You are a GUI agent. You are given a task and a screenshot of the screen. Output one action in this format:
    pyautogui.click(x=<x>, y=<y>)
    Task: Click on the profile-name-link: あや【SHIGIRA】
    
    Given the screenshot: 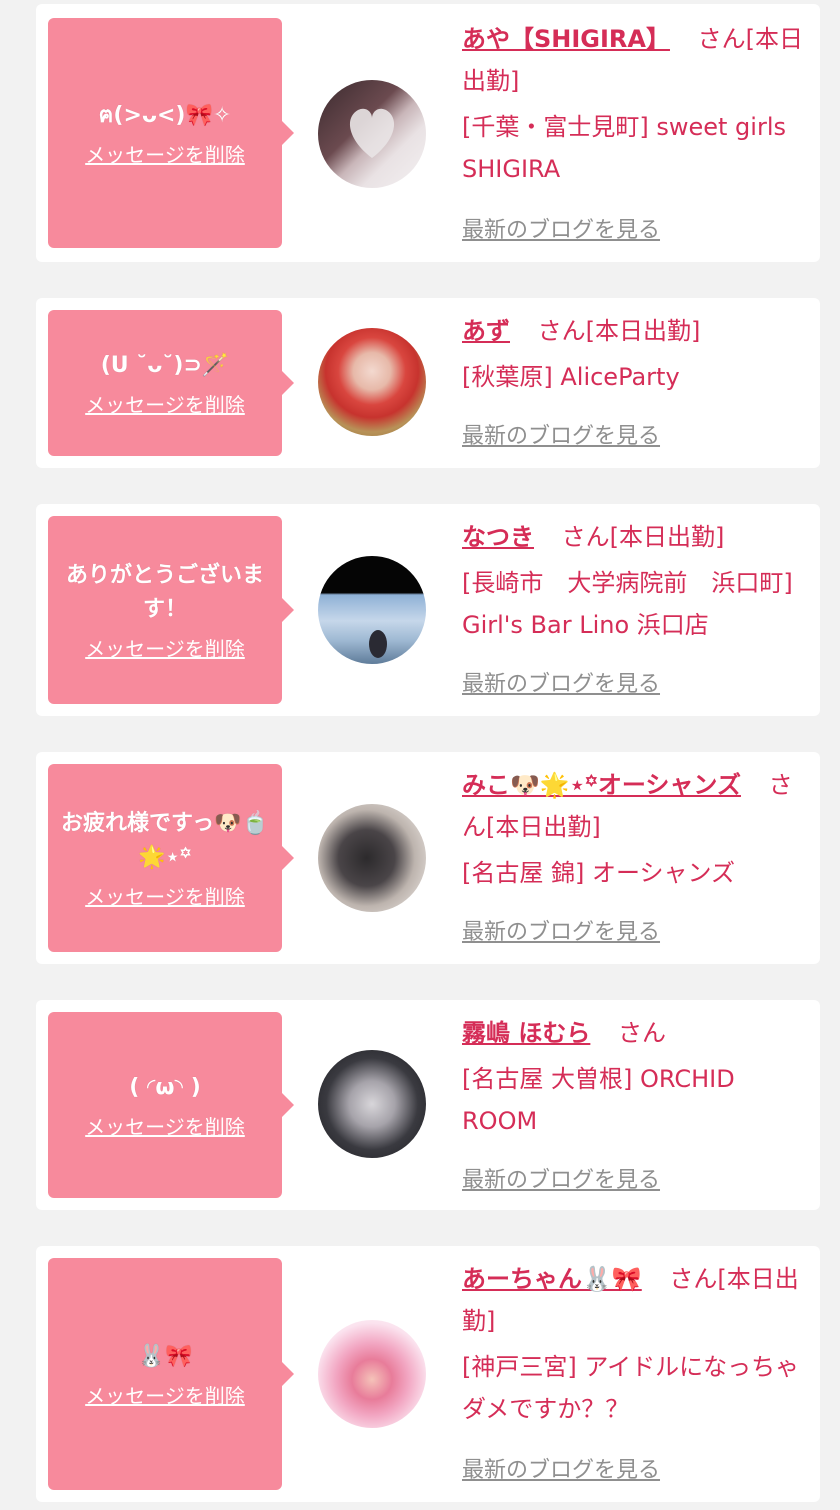 What is the action you would take?
    pyautogui.click(x=566, y=39)
    